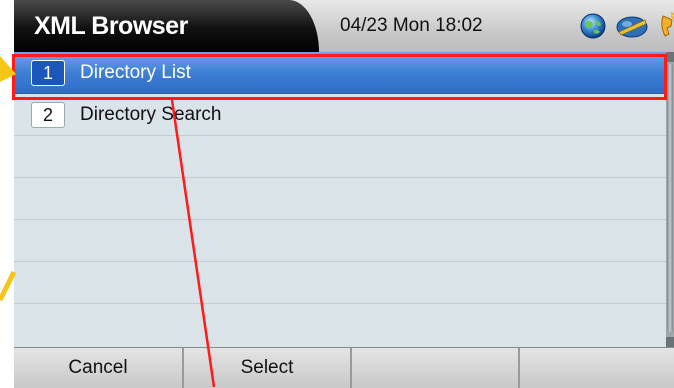 The height and width of the screenshot is (388, 674). What do you see at coordinates (411, 25) in the screenshot?
I see `date-time: 04/23 Mon 18:02` at bounding box center [411, 25].